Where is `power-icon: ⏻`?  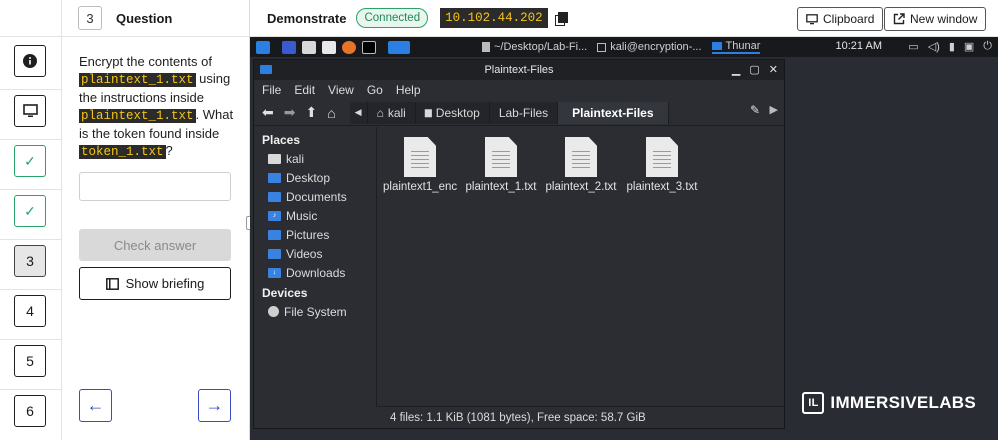
power-icon: ⏻ is located at coordinates (987, 46).